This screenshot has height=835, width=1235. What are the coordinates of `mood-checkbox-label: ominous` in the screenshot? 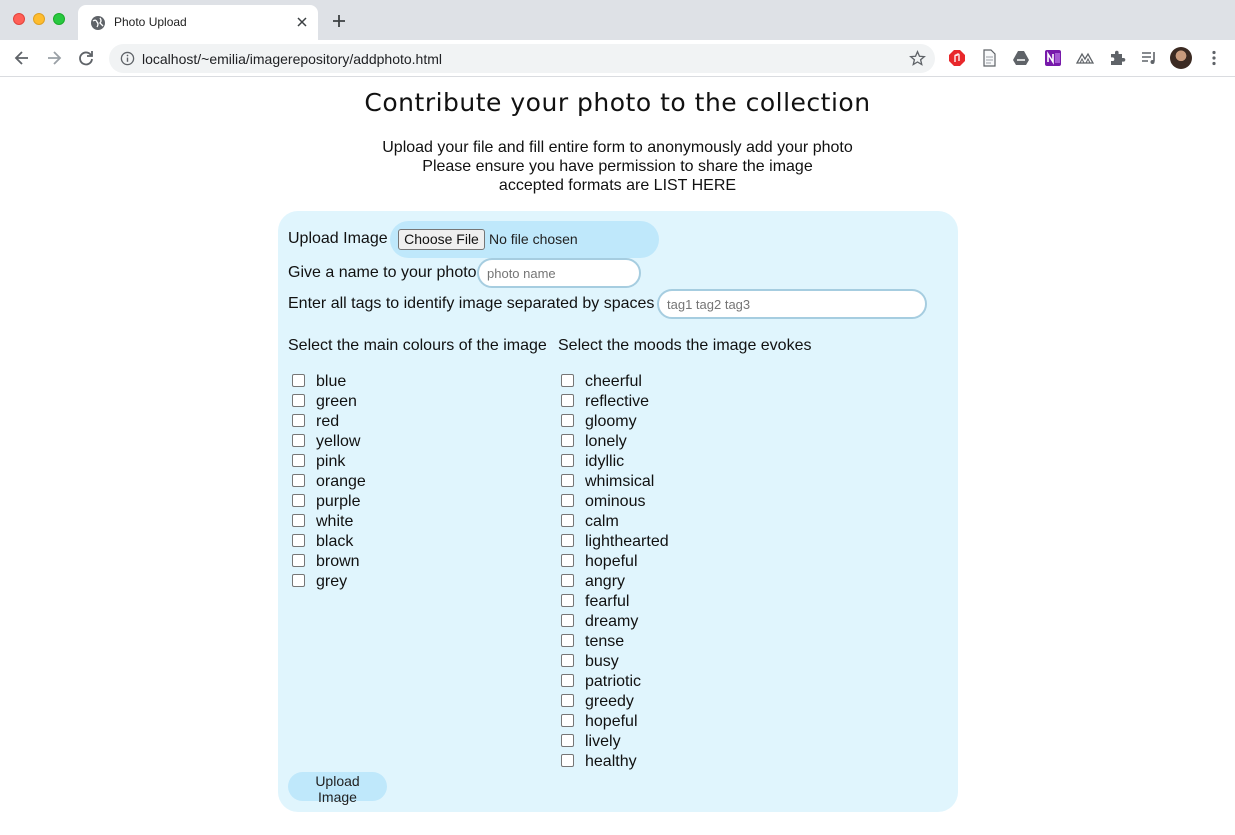 It's located at (615, 502).